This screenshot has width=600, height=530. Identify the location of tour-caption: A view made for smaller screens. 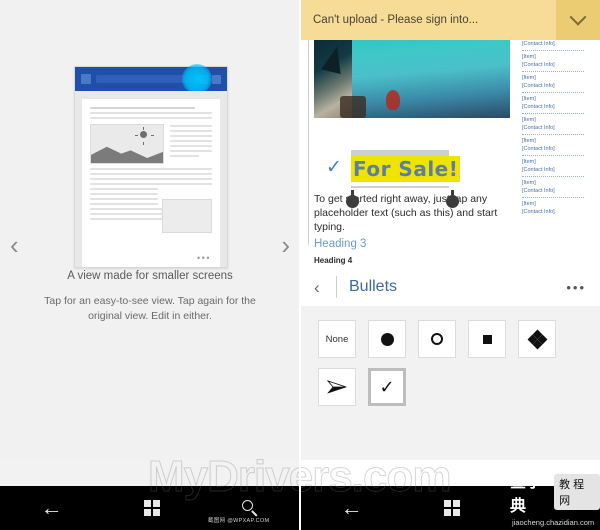
(150, 276).